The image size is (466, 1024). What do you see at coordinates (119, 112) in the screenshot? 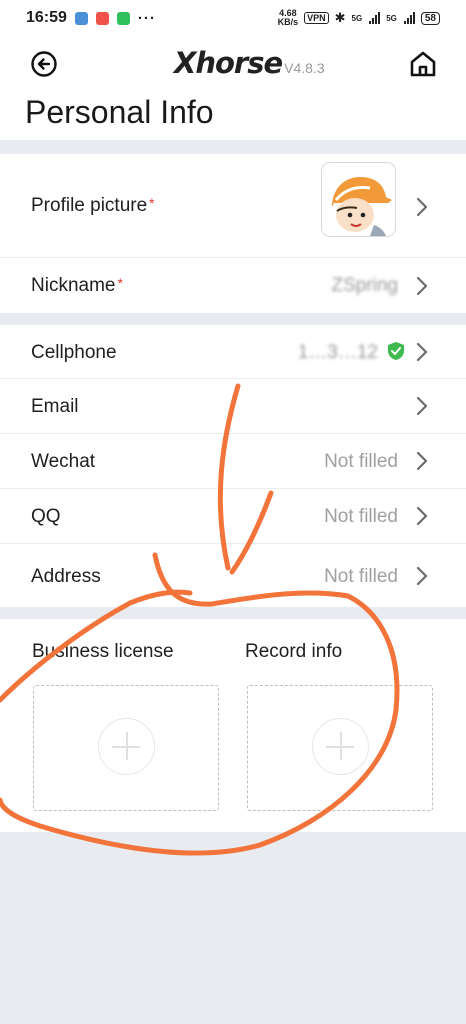
I see `page-title: Personal Info` at bounding box center [119, 112].